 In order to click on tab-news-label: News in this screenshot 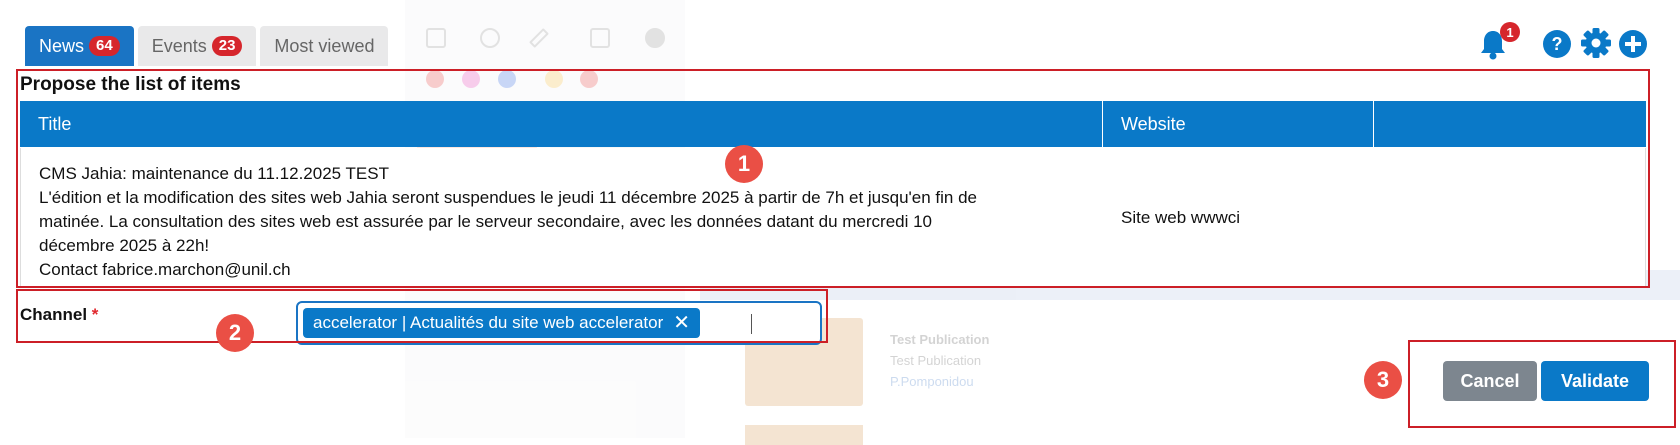, I will do `click(62, 45)`.